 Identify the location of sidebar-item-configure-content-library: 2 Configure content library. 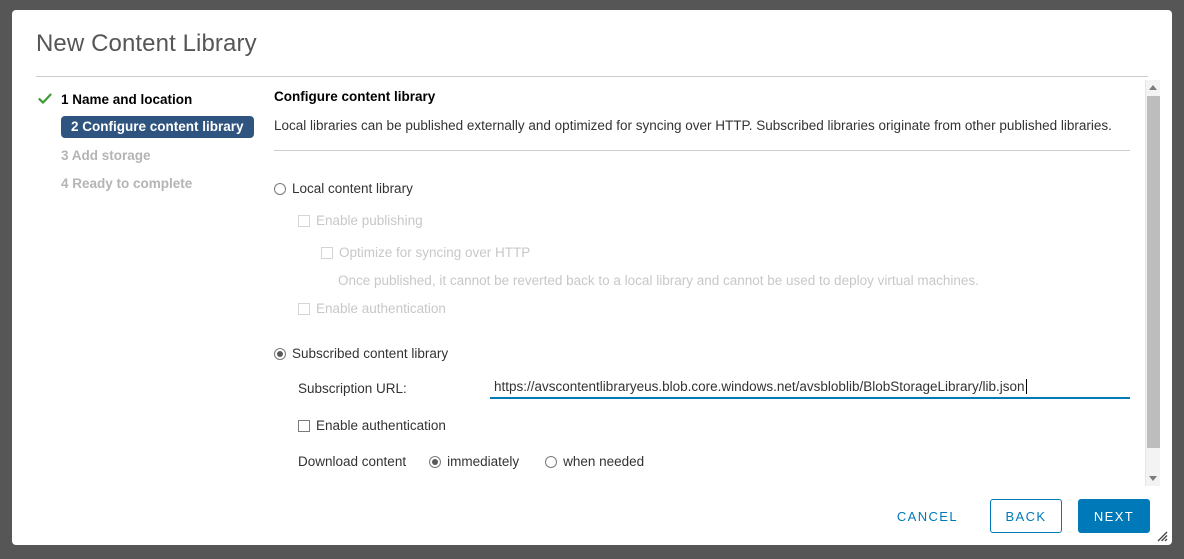
(163, 127).